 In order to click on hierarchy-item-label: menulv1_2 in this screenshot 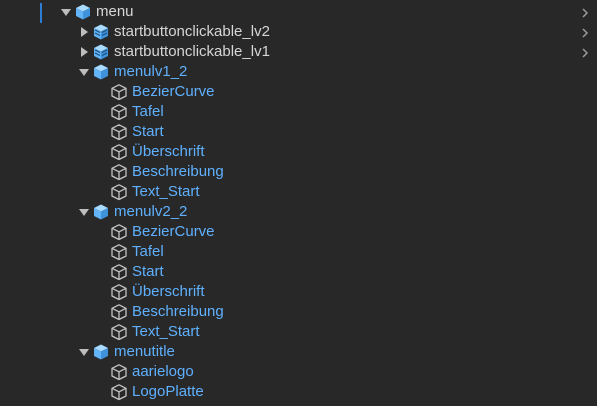, I will do `click(151, 71)`.